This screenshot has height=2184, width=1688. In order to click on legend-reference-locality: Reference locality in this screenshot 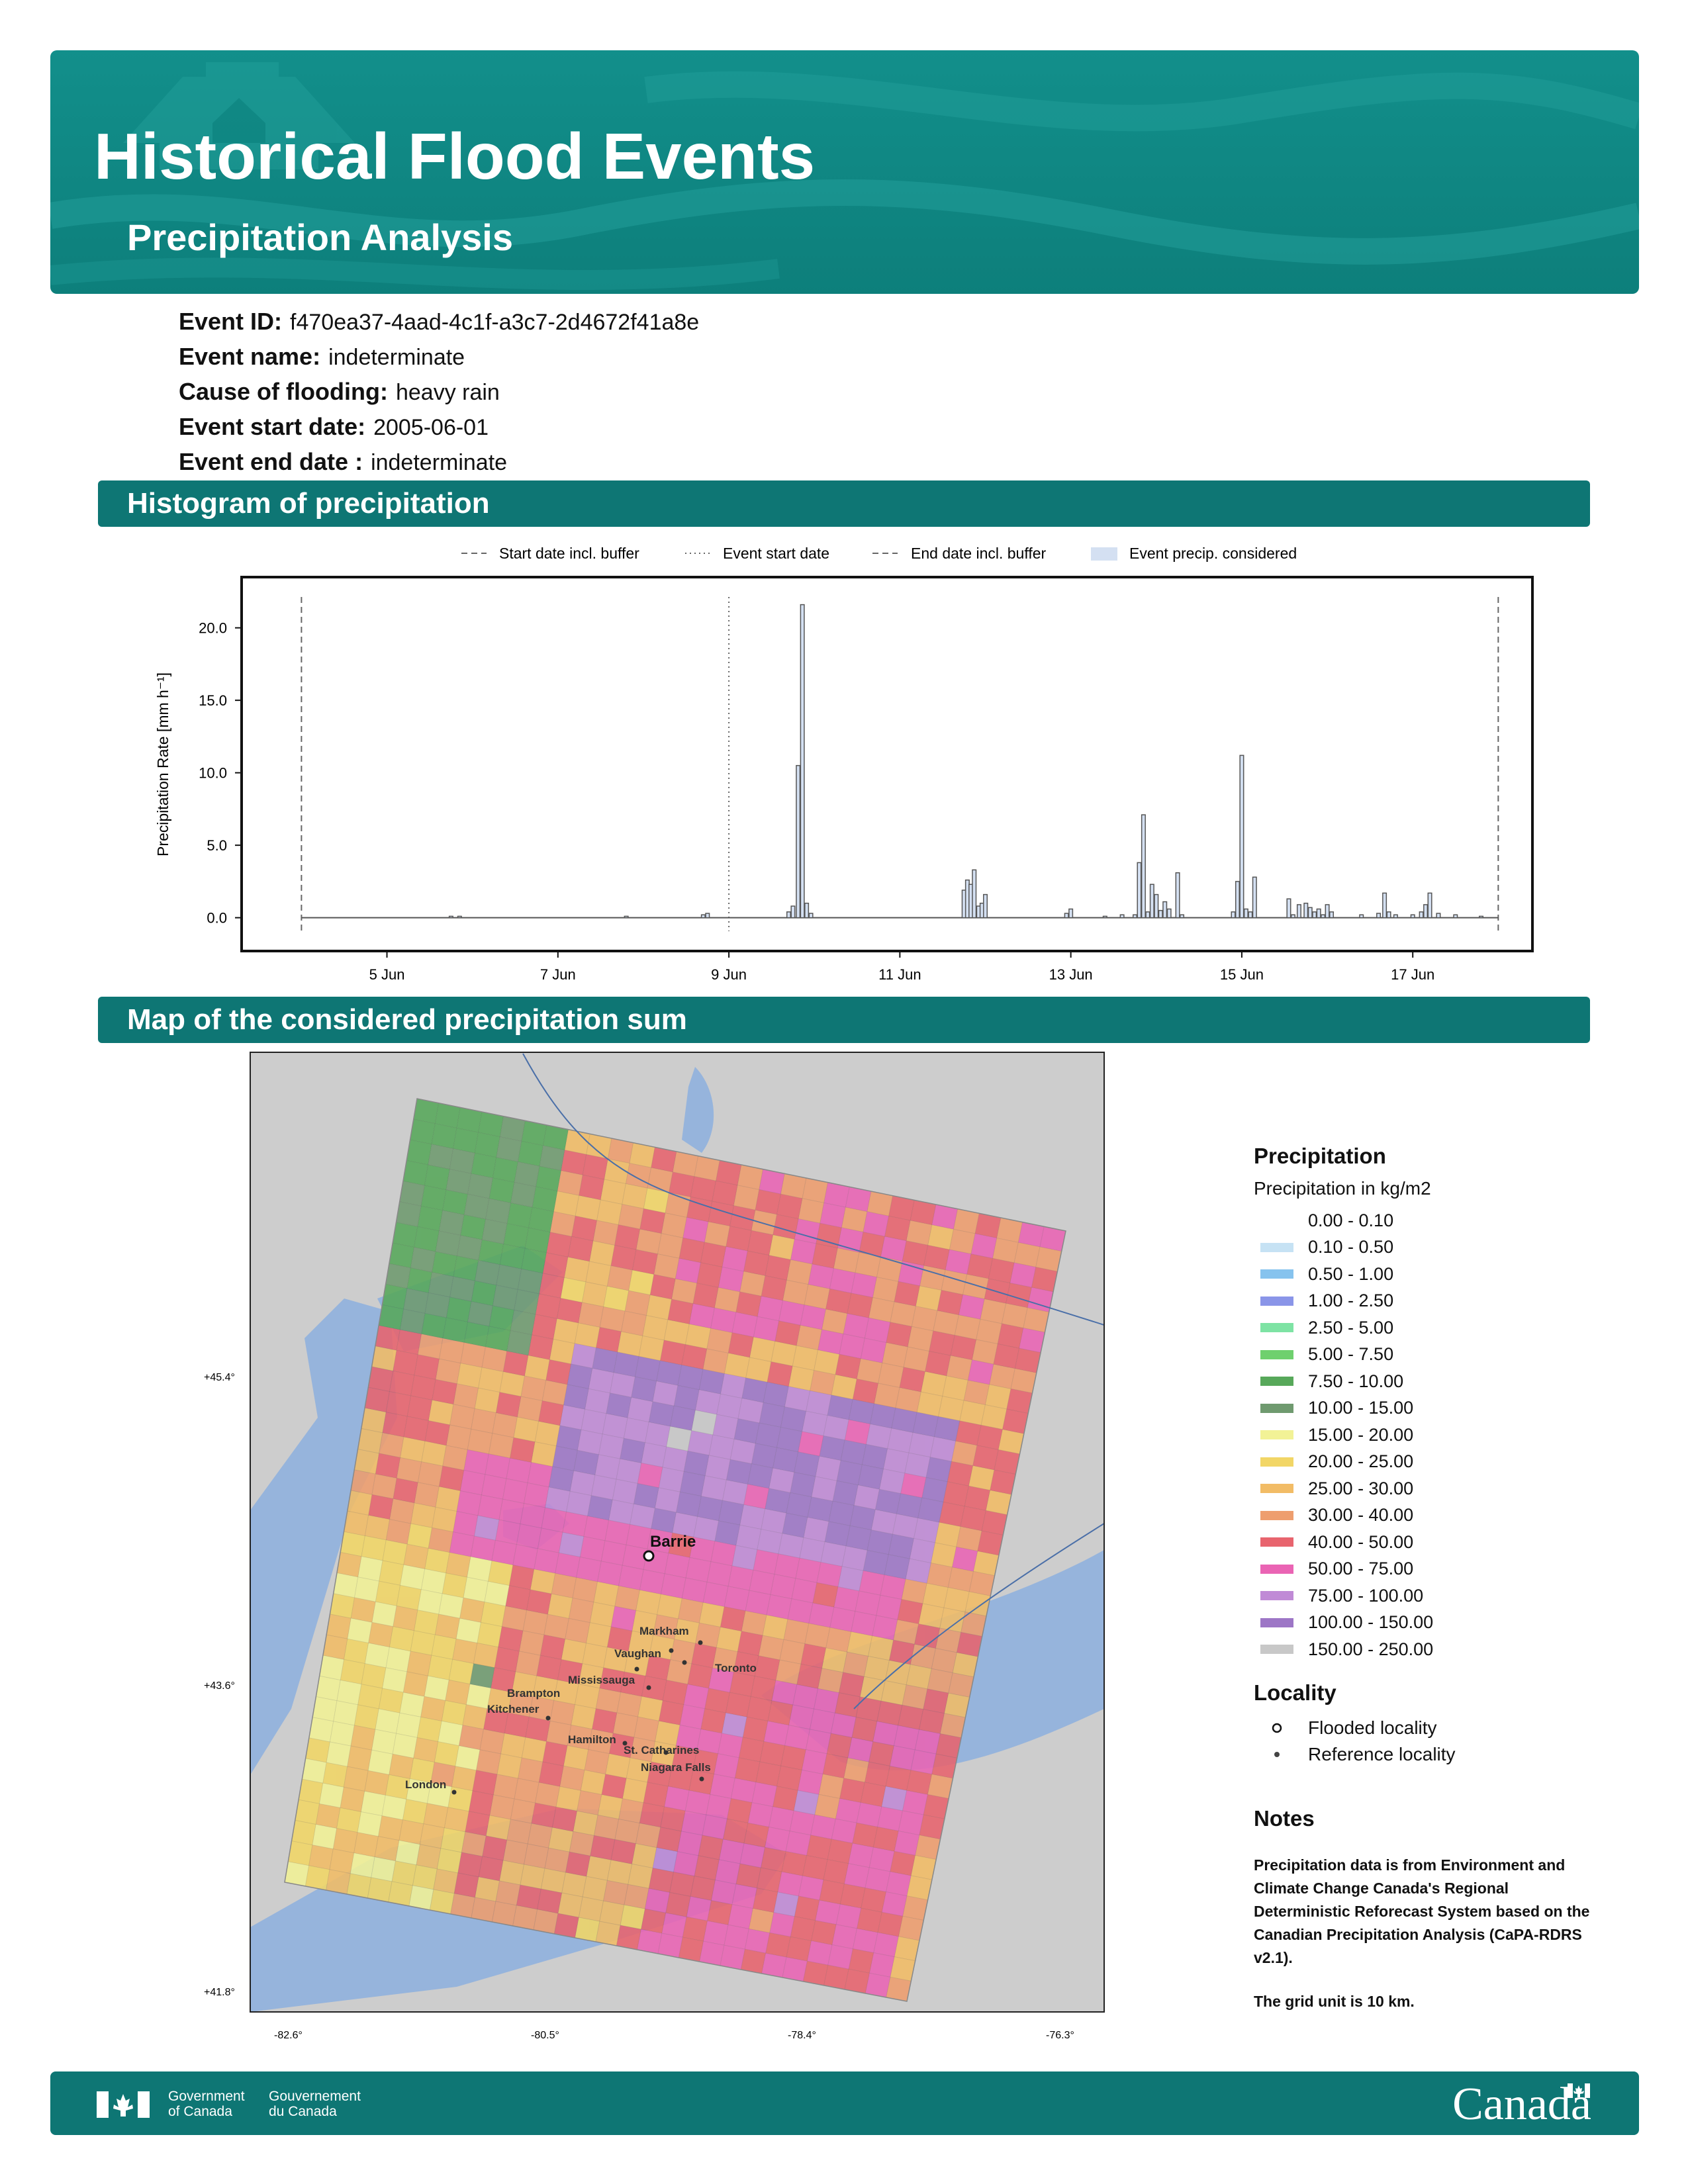, I will do `click(1426, 1755)`.